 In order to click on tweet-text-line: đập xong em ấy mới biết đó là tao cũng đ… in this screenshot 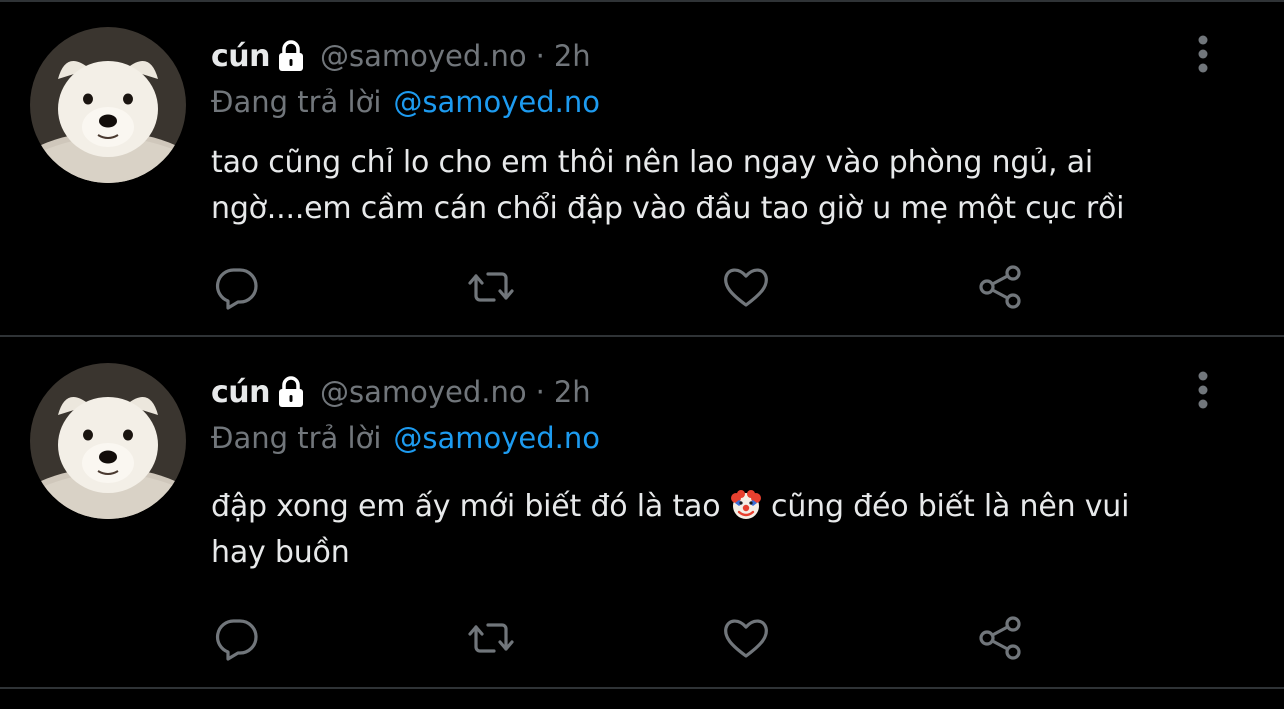, I will do `click(716, 507)`.